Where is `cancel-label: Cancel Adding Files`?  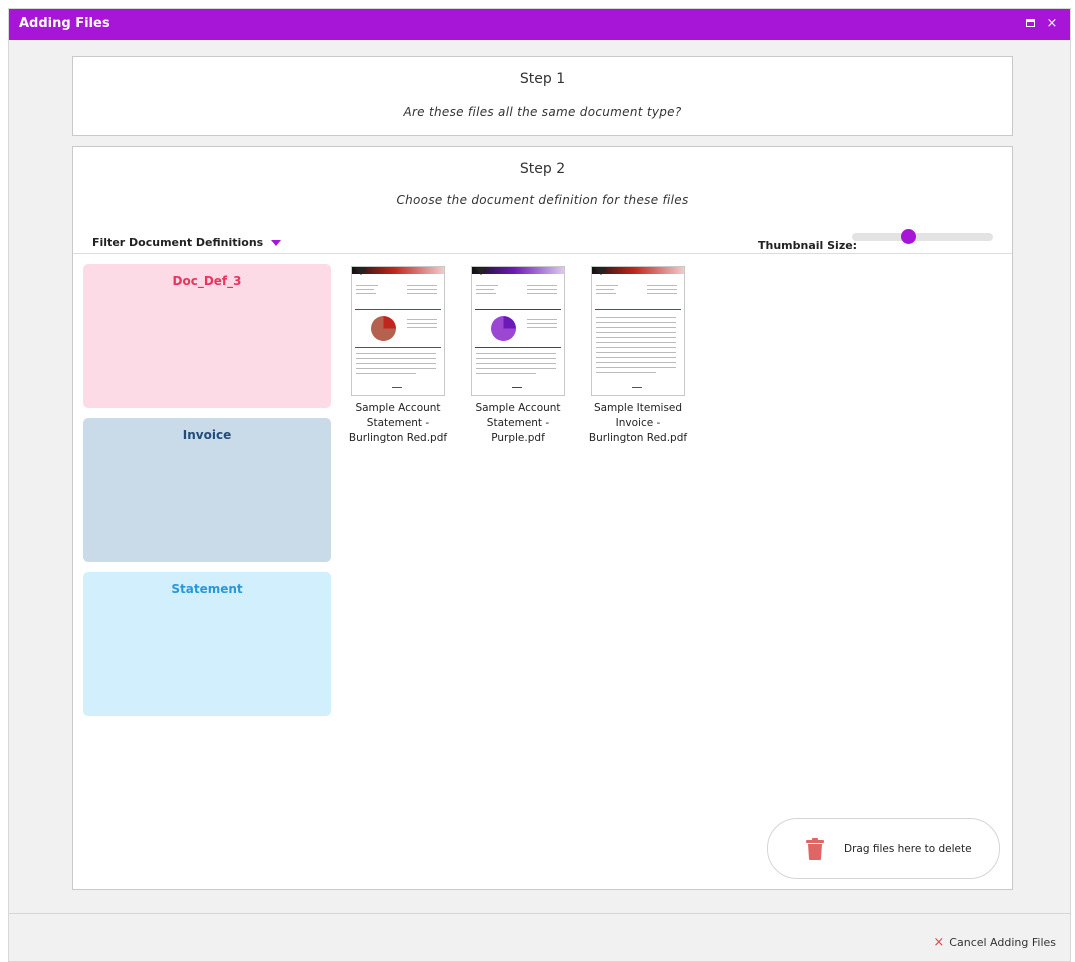
cancel-label: Cancel Adding Files is located at coordinates (1002, 942).